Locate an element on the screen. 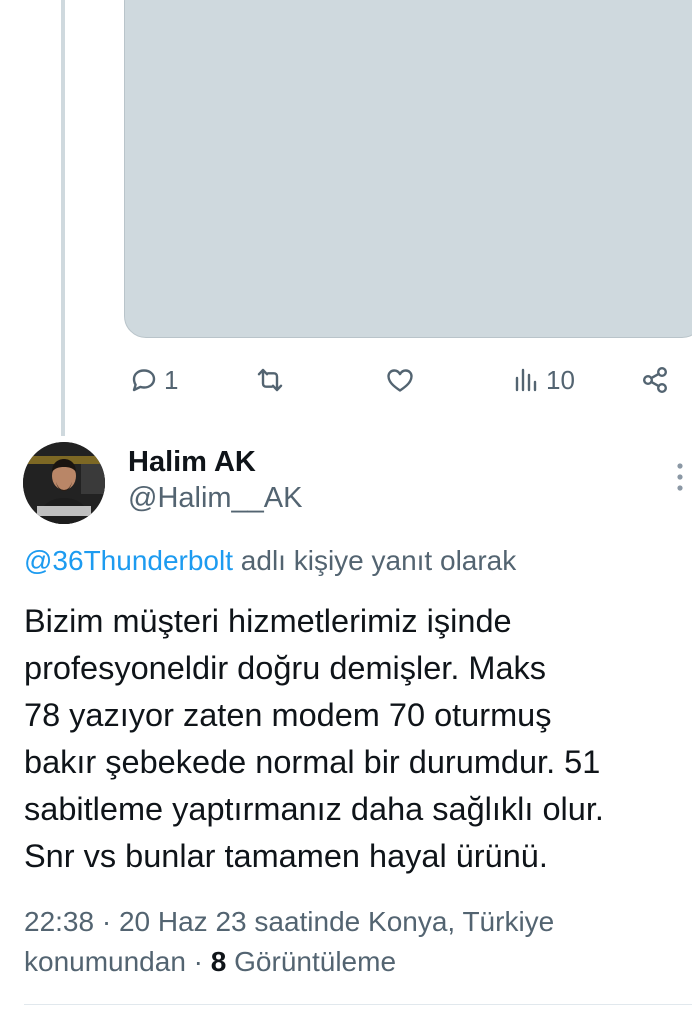  share-icon is located at coordinates (655, 380).